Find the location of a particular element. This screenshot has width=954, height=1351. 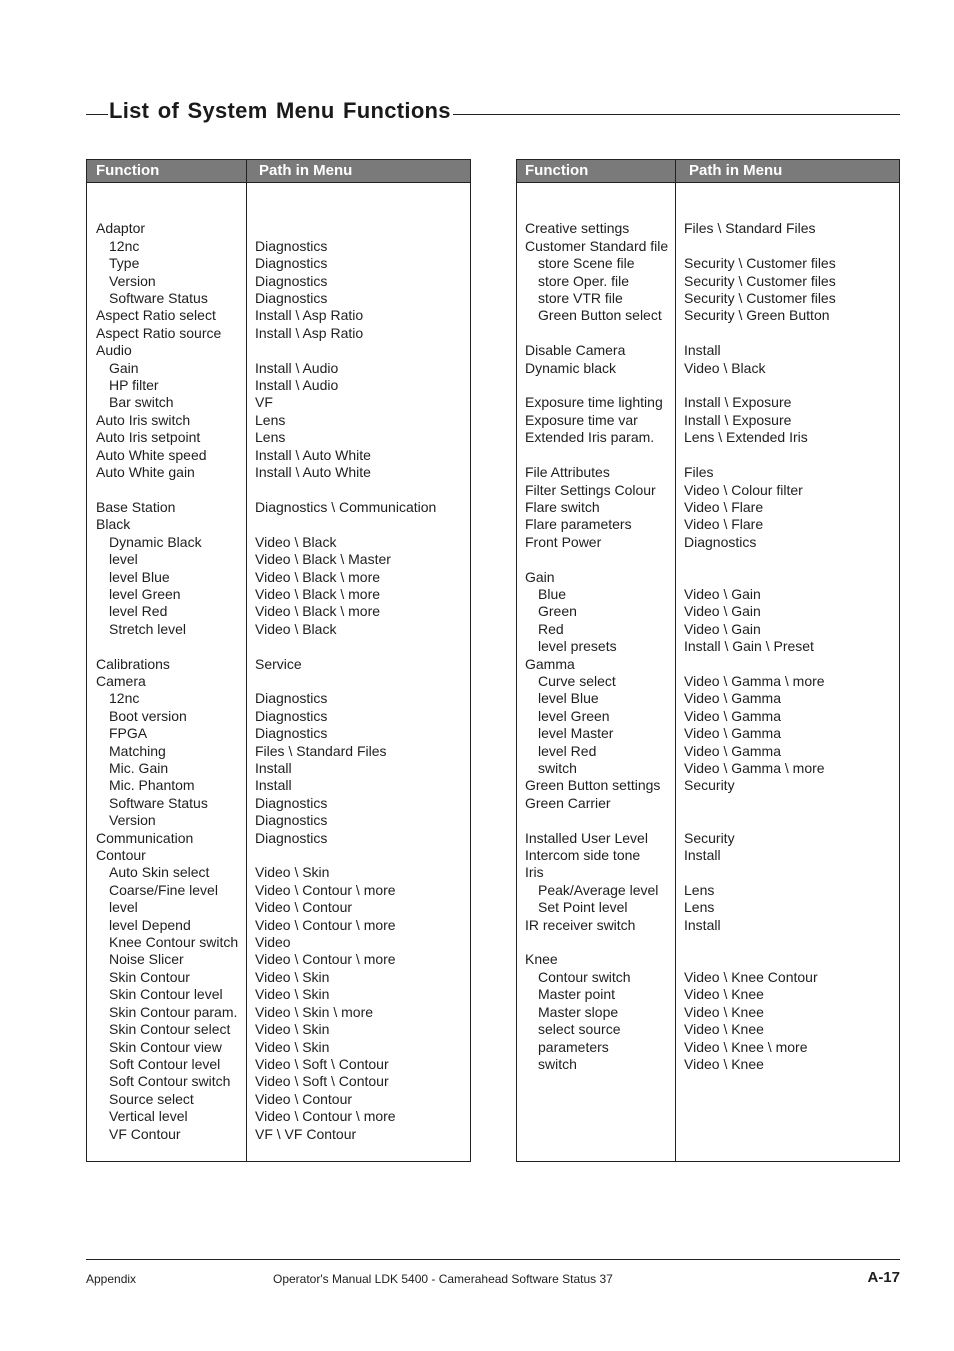

table-row: level Green Video \ Black \ more is located at coordinates (278, 594).